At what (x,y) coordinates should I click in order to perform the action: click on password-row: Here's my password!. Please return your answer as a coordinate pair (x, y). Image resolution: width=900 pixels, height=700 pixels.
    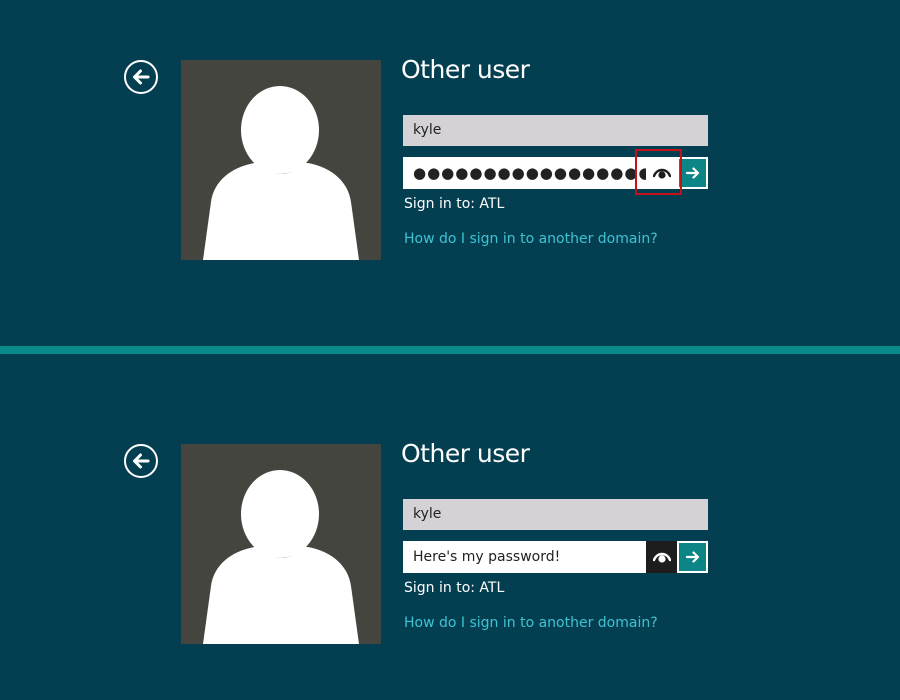
    Looking at the image, I should click on (555, 557).